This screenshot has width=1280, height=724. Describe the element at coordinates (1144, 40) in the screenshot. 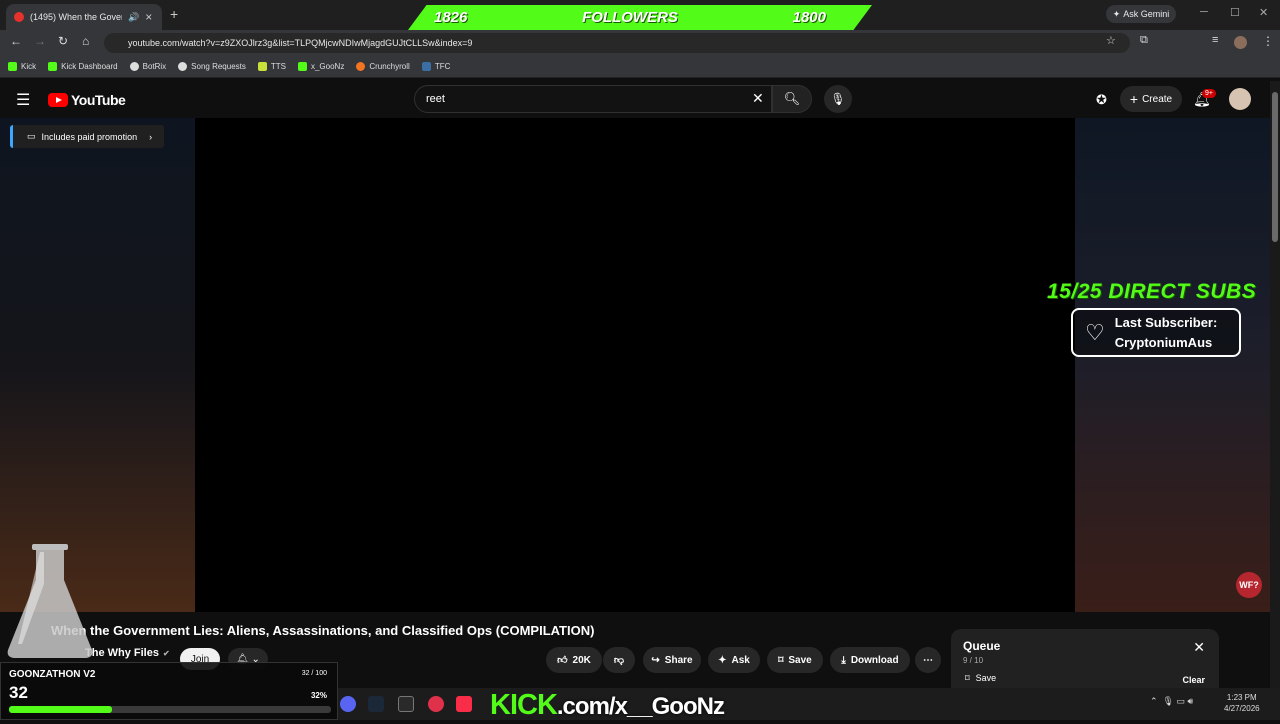

I see `extensions-icon: ⧉` at that location.